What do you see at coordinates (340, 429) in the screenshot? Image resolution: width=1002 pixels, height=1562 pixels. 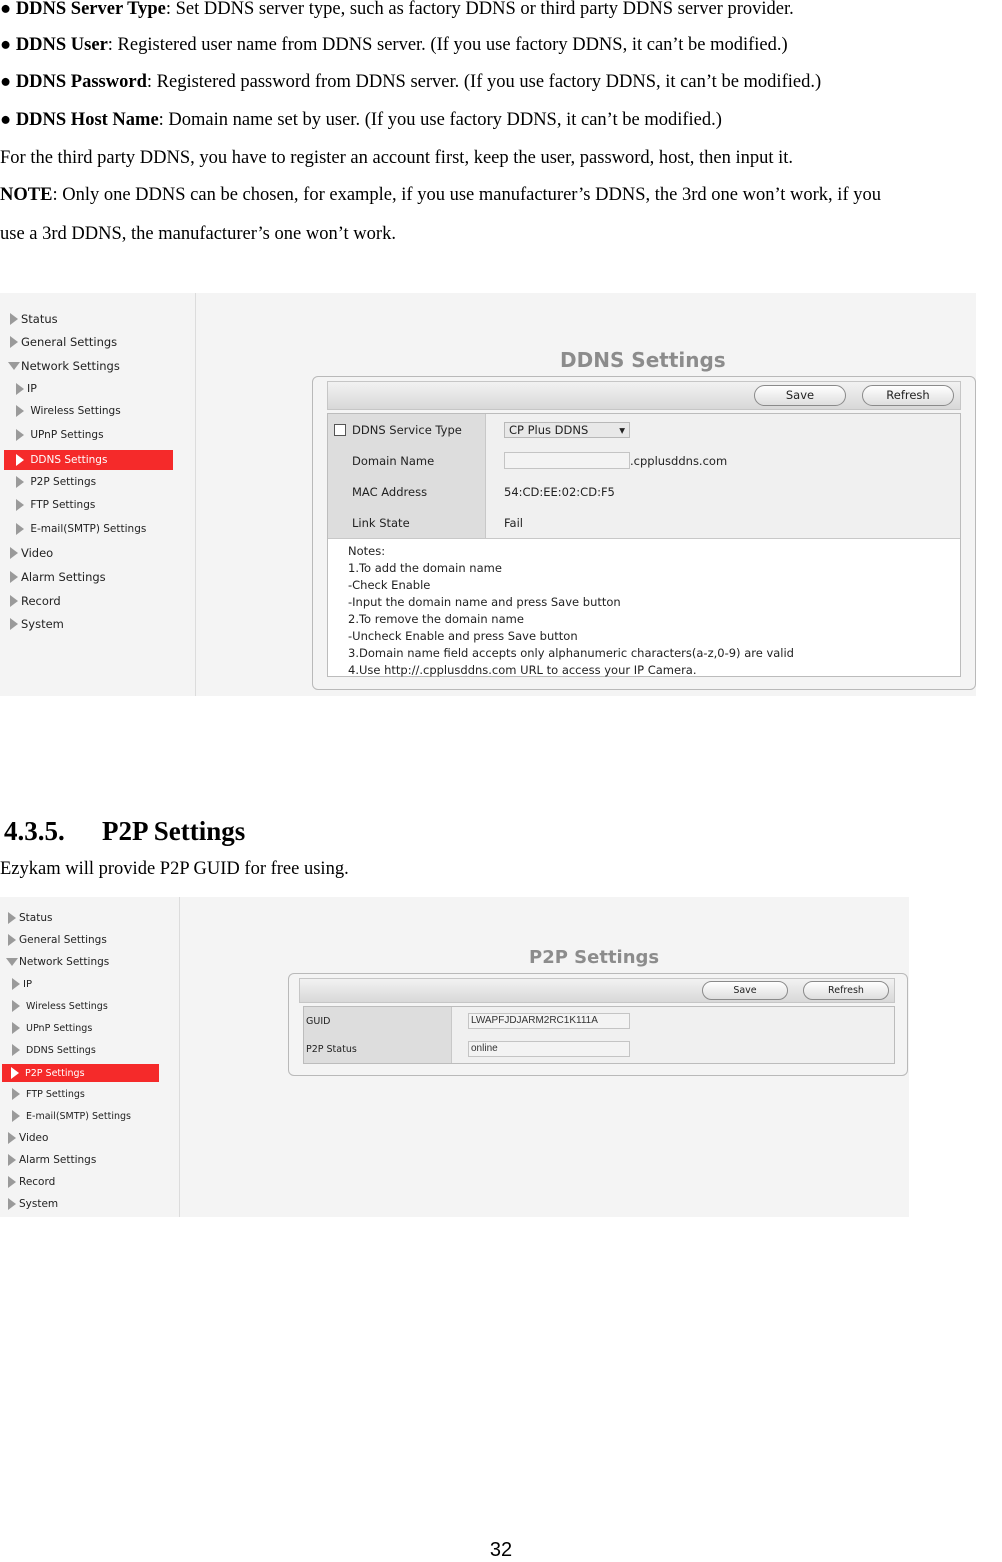 I see `enable-checkbox` at bounding box center [340, 429].